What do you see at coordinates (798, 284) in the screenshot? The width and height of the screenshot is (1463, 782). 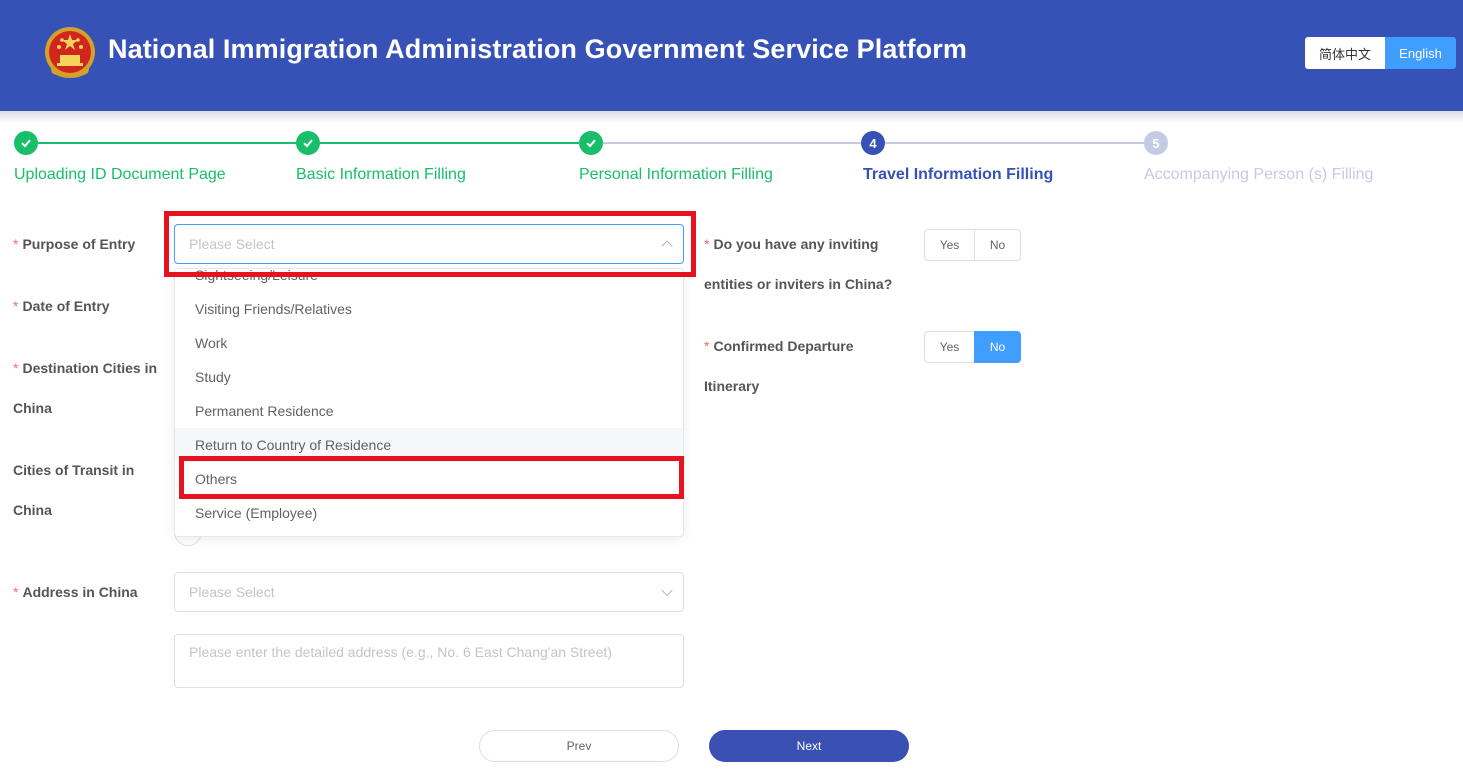 I see `inviting-entities-label-2: entities or inviters in China?` at bounding box center [798, 284].